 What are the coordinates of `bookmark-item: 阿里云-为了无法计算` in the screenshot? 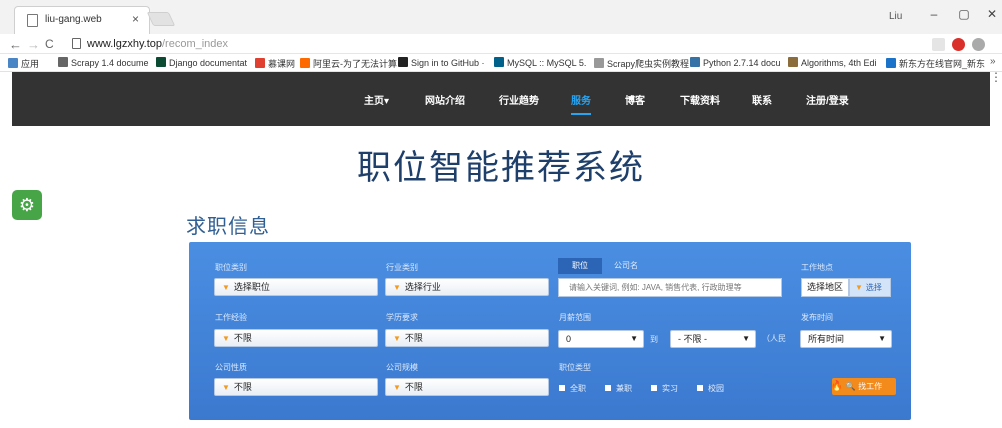 It's located at (348, 63).